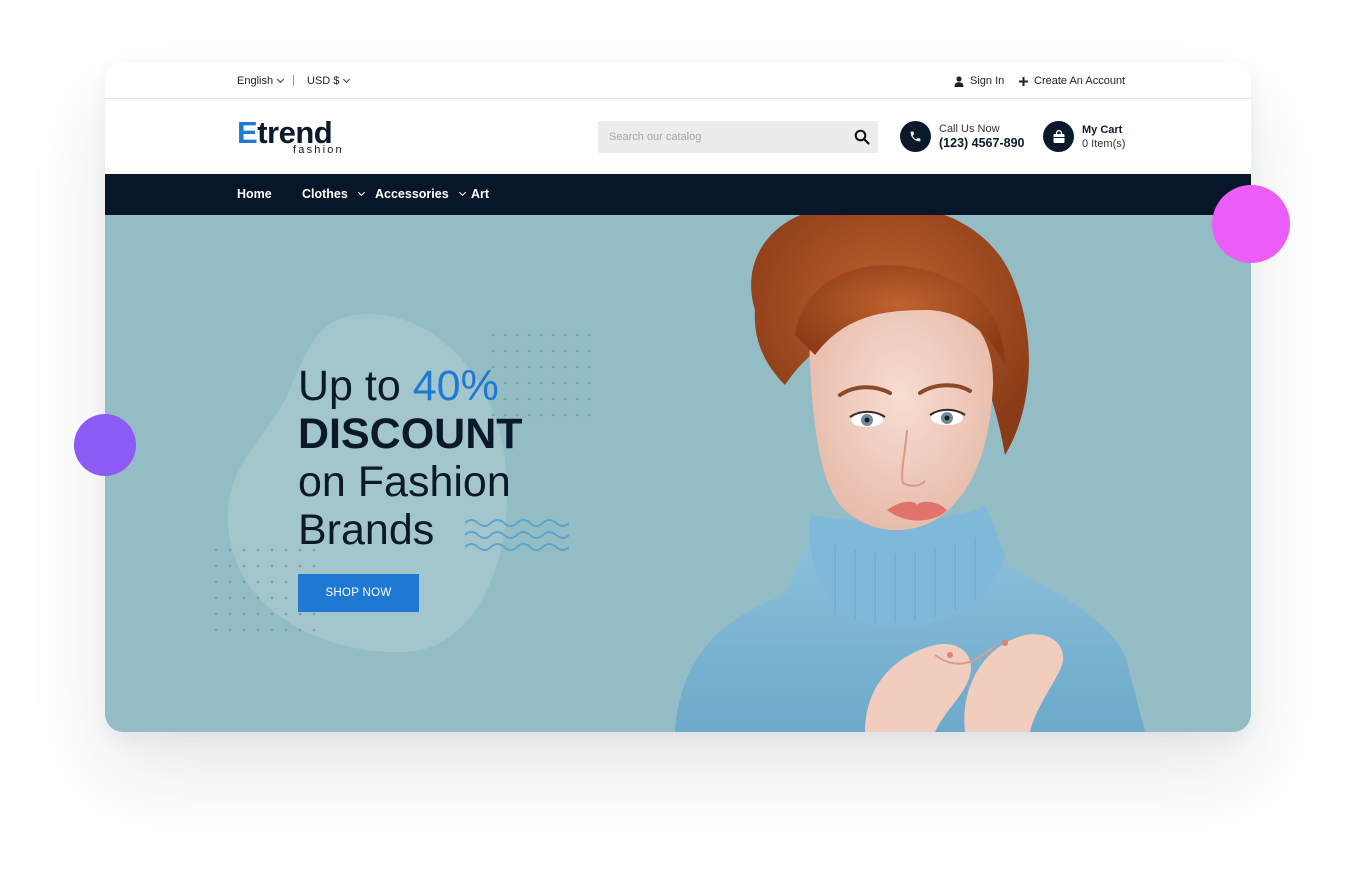 The height and width of the screenshot is (875, 1356). I want to click on cart-label: My Cart, so click(1102, 129).